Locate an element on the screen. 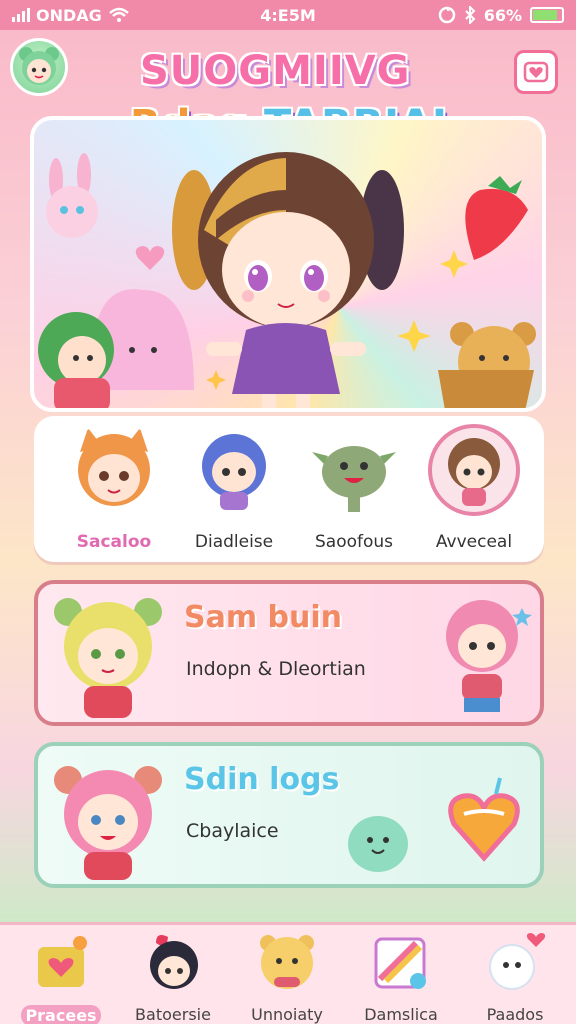 The height and width of the screenshot is (1024, 576). green-hair-character is located at coordinates (76, 360).